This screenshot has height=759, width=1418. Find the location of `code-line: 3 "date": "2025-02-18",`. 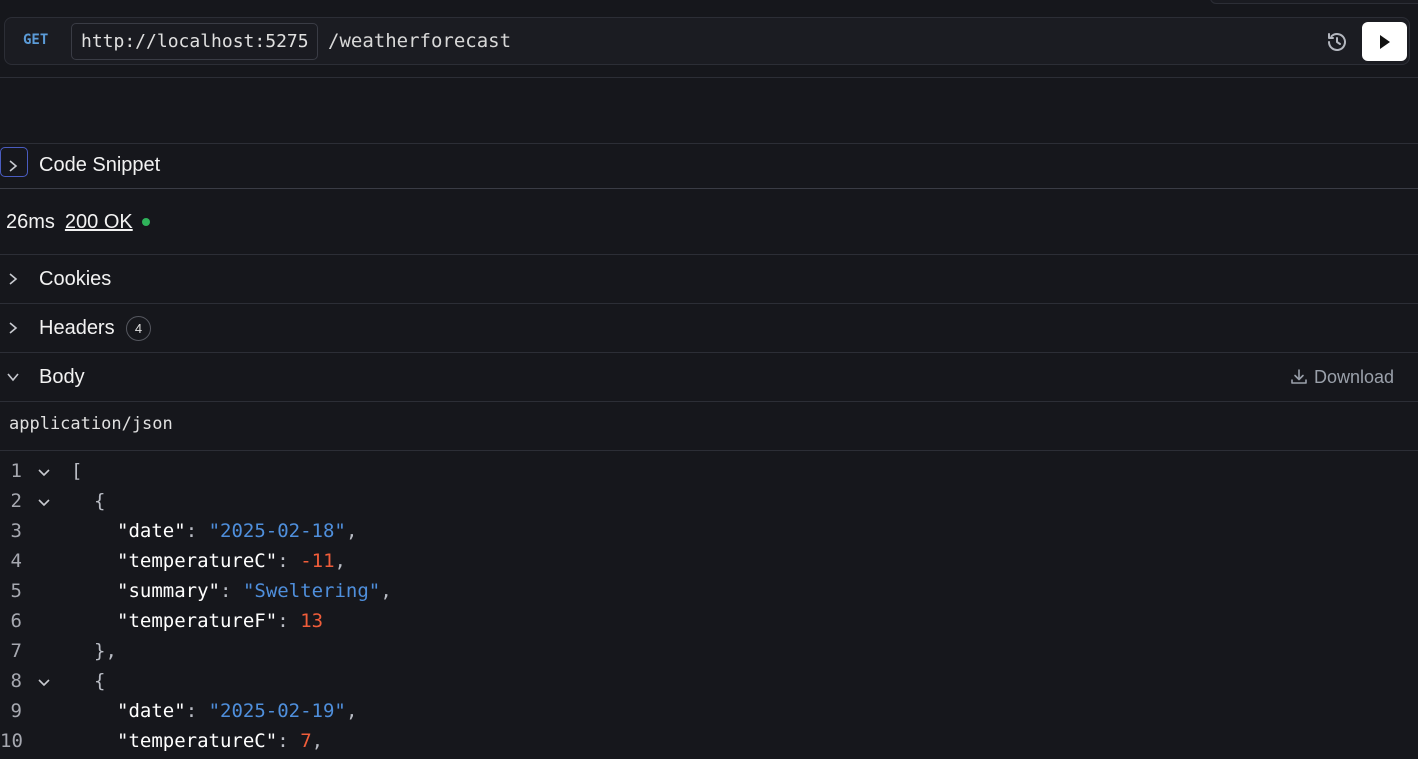

code-line: 3 "date": "2025-02-18", is located at coordinates (709, 531).